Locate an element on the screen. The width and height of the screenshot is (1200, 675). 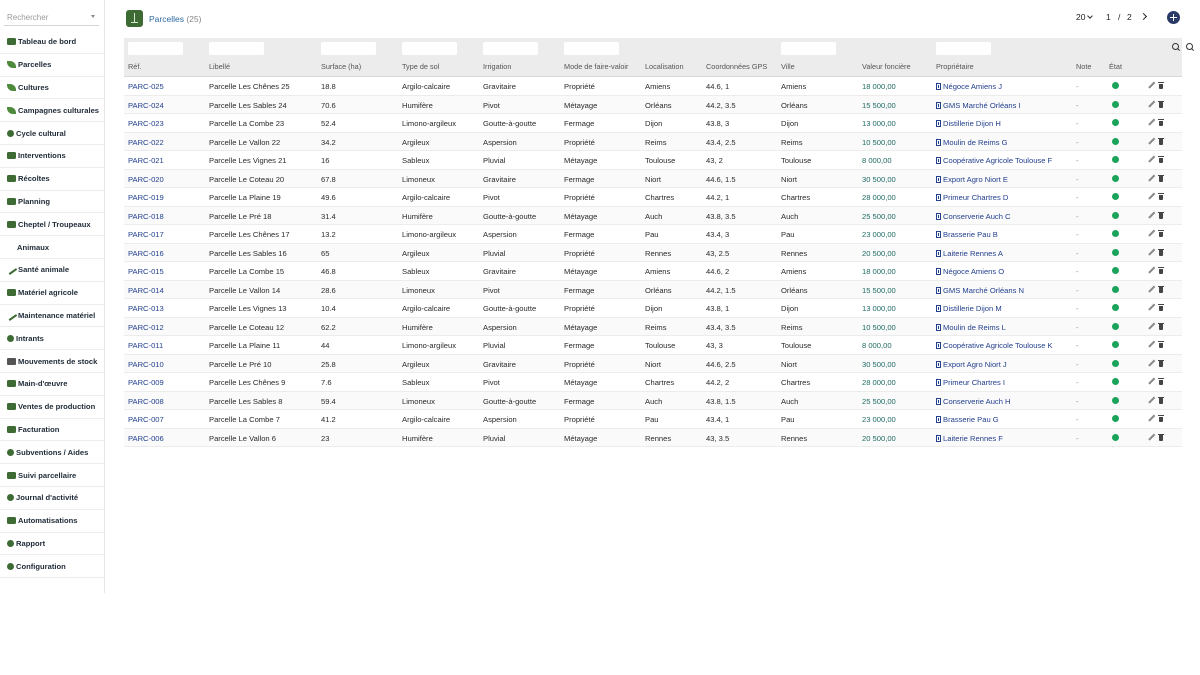
sidebar-item-materiel-agricole: Matériel agricole is located at coordinates (52, 293).